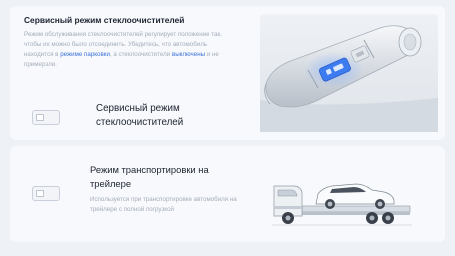  What do you see at coordinates (46, 117) in the screenshot?
I see `wiper-service-toggle` at bounding box center [46, 117].